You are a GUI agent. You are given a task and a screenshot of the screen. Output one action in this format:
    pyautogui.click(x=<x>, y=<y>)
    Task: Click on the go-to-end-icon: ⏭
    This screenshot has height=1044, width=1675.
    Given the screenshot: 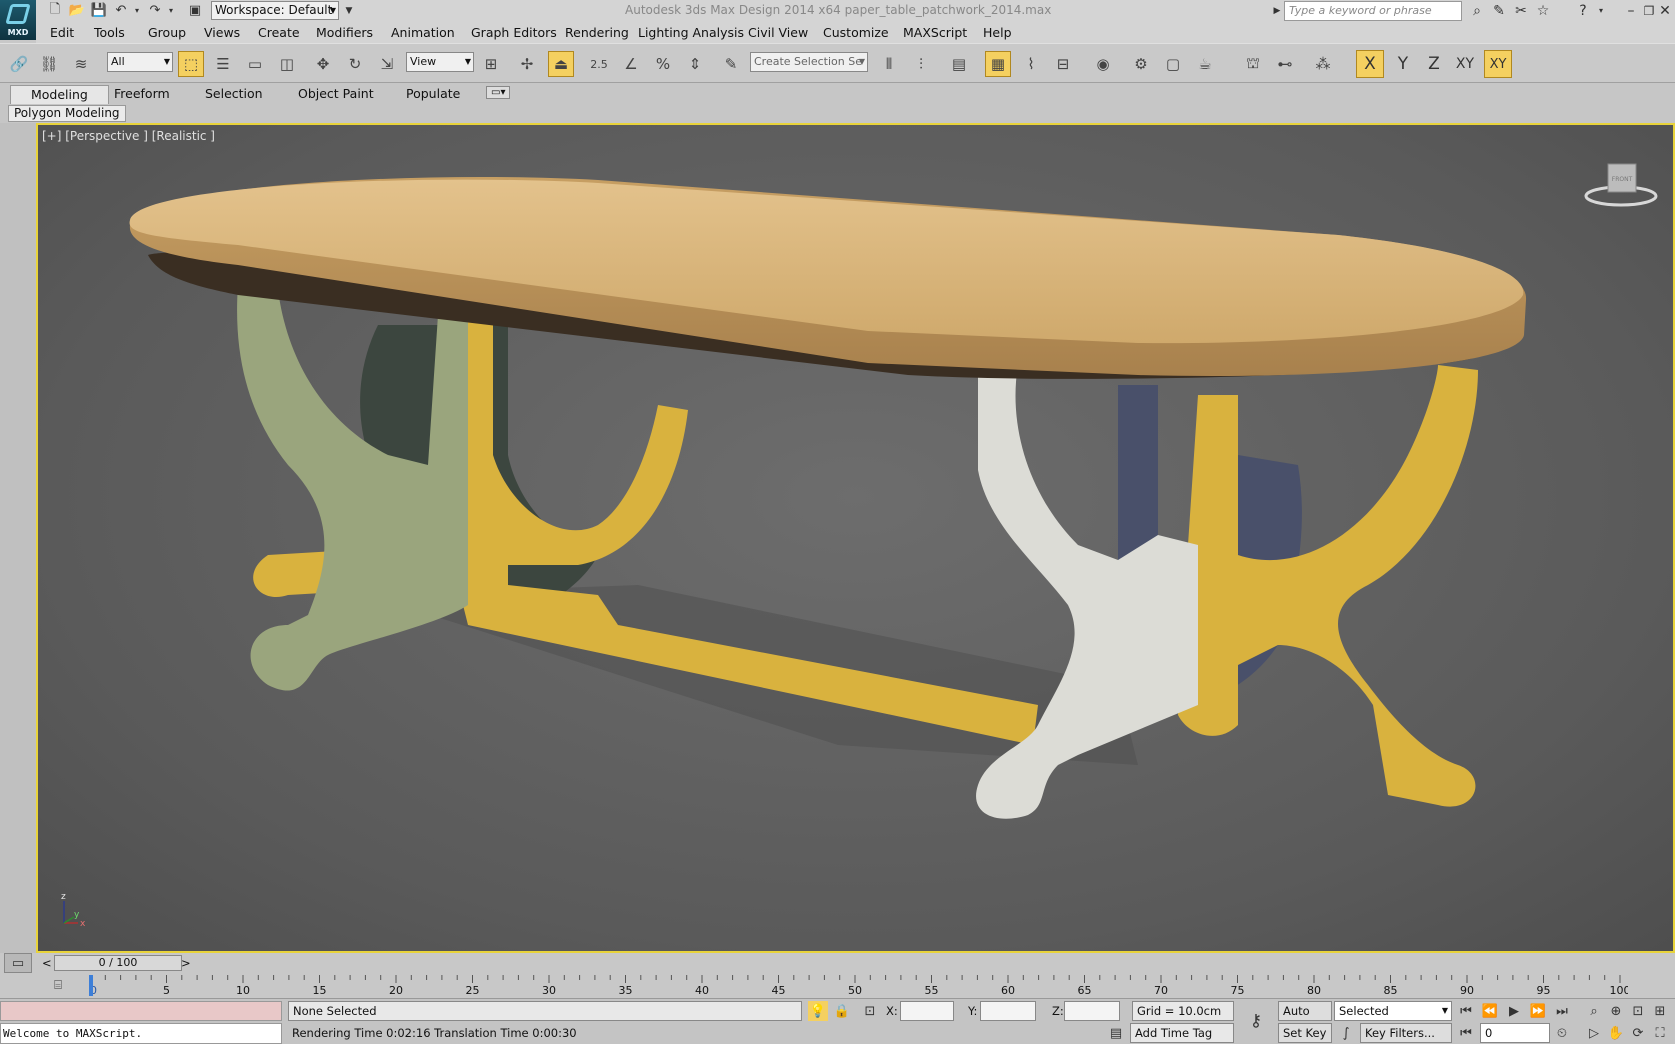 What is the action you would take?
    pyautogui.click(x=1562, y=1011)
    